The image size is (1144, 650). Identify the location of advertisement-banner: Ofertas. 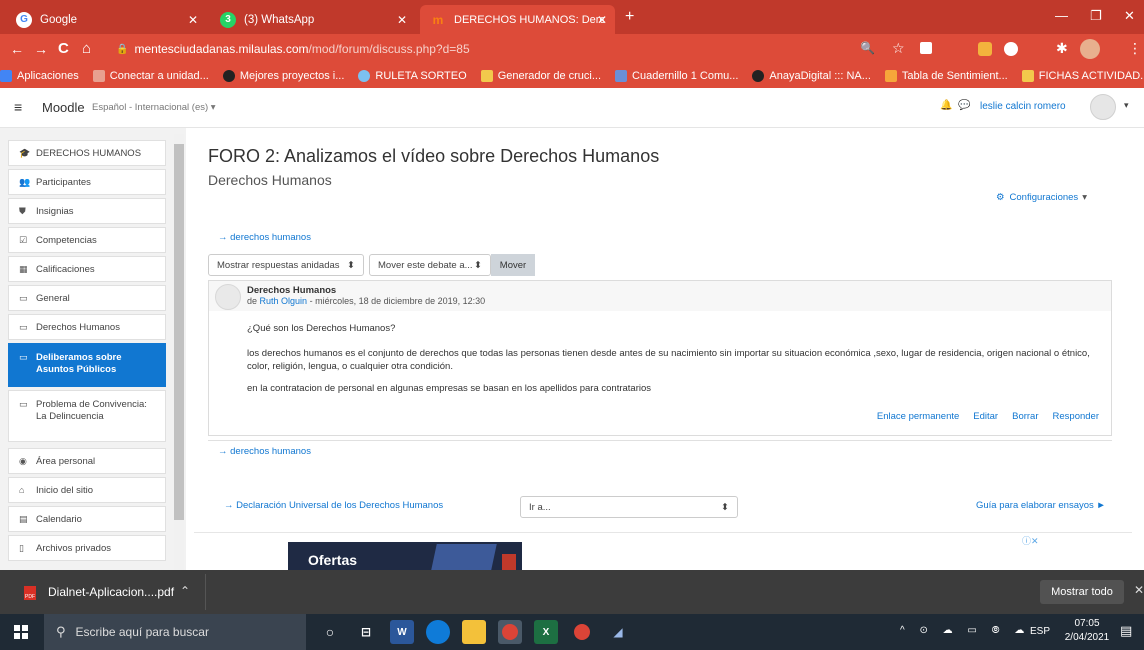
(405, 556).